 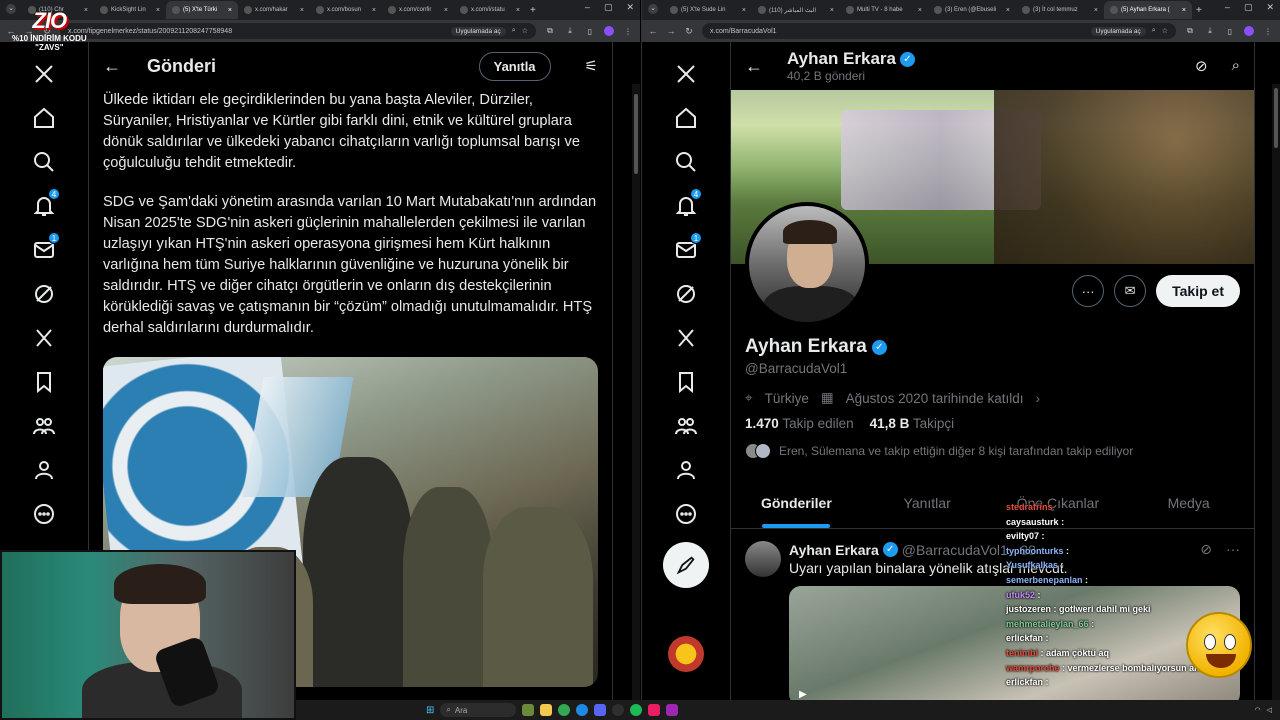 I want to click on account-avatar, so click(x=686, y=654).